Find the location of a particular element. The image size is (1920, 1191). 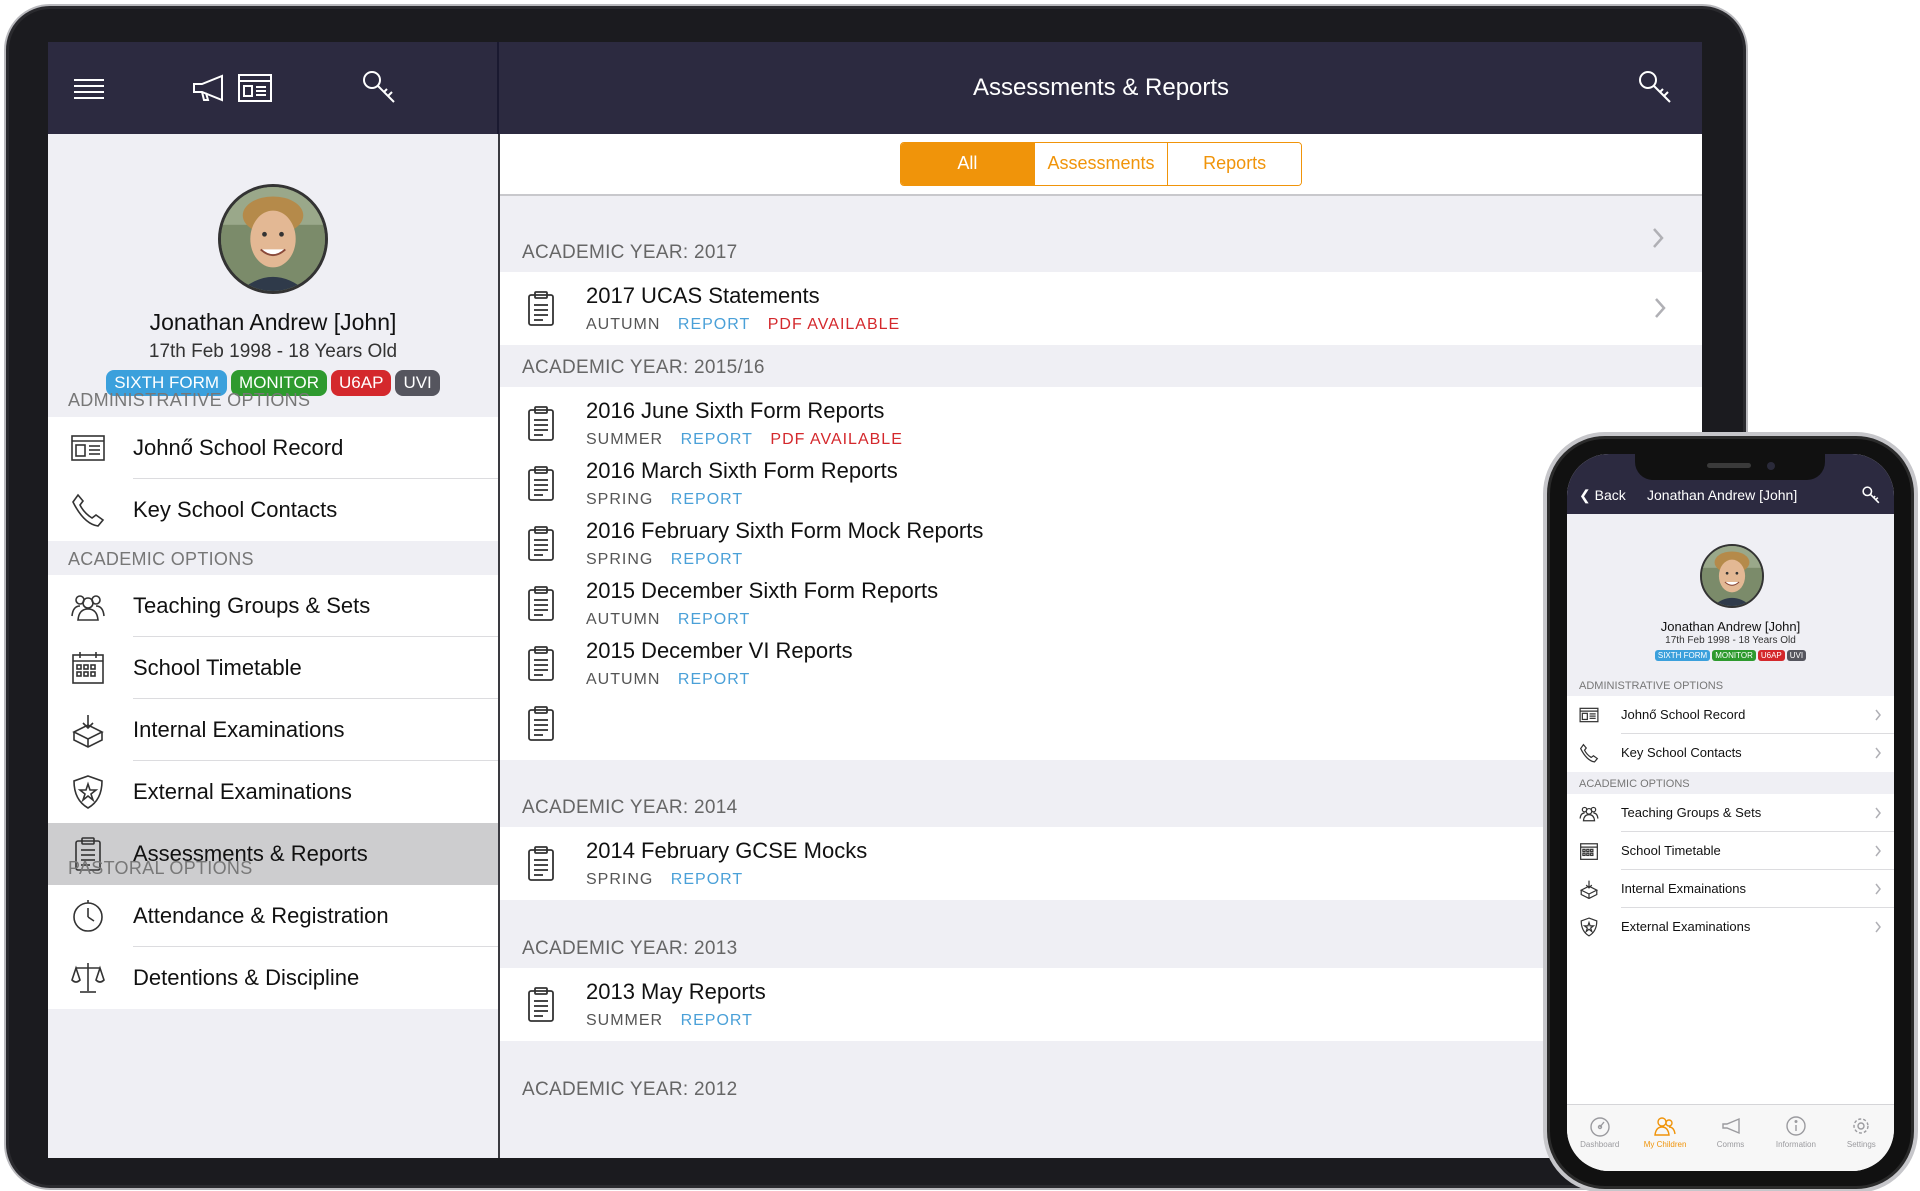

tab-settings: Settings is located at coordinates (1861, 1138).